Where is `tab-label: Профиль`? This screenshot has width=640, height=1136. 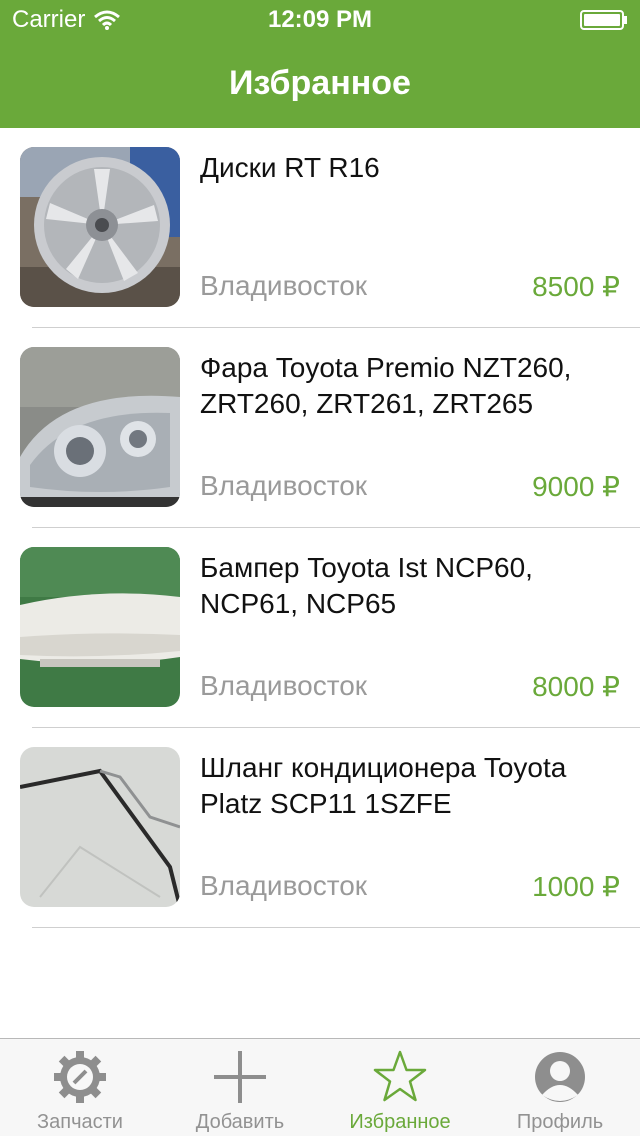 tab-label: Профиль is located at coordinates (560, 1122).